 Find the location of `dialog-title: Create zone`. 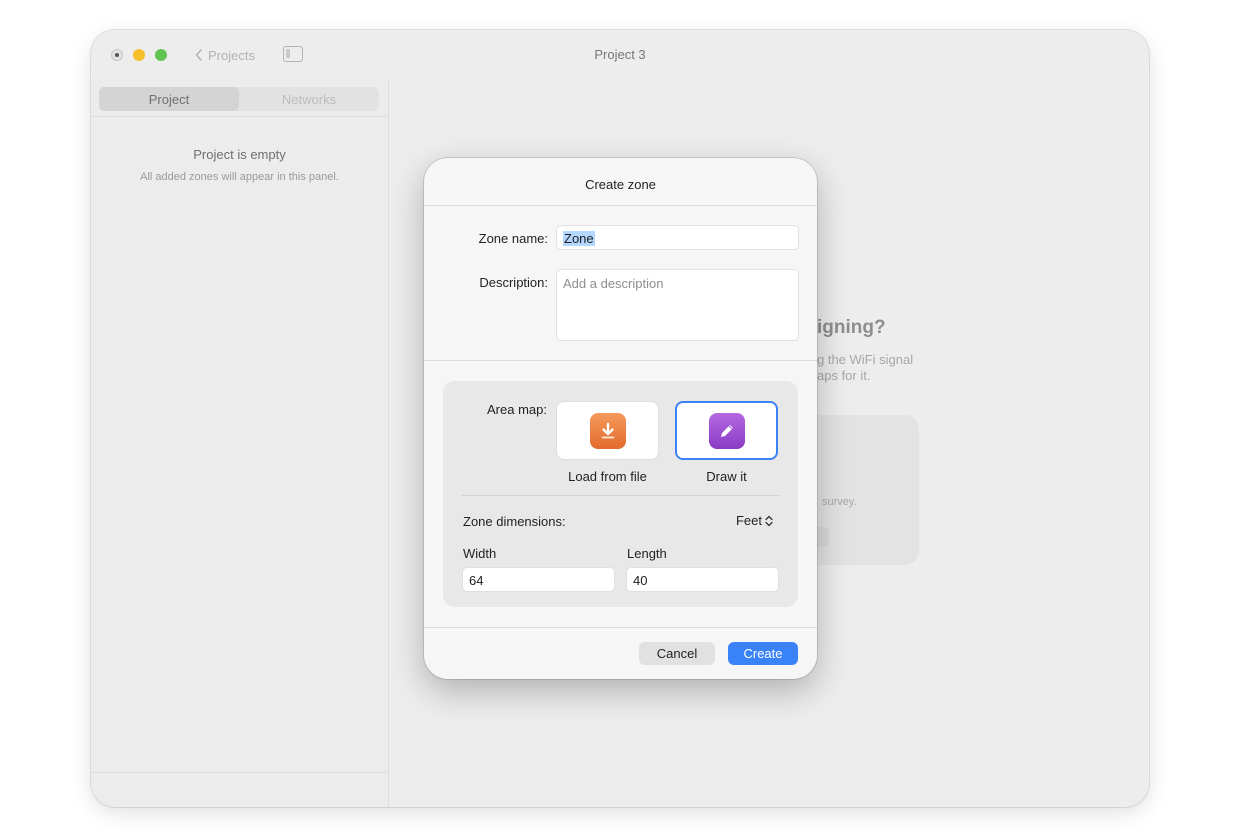

dialog-title: Create zone is located at coordinates (620, 184).